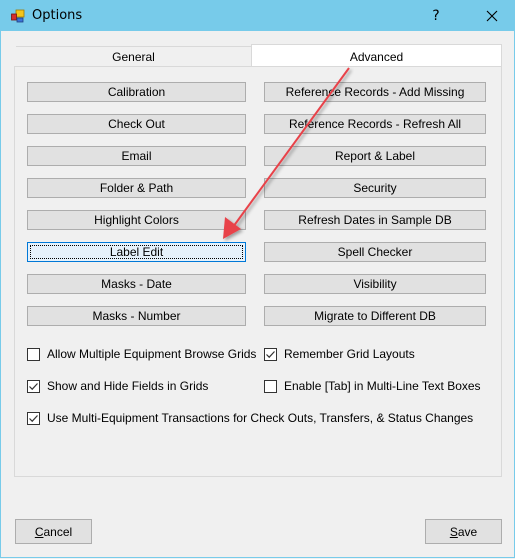 The width and height of the screenshot is (515, 559). I want to click on button-label: Spell Checker, so click(375, 252).